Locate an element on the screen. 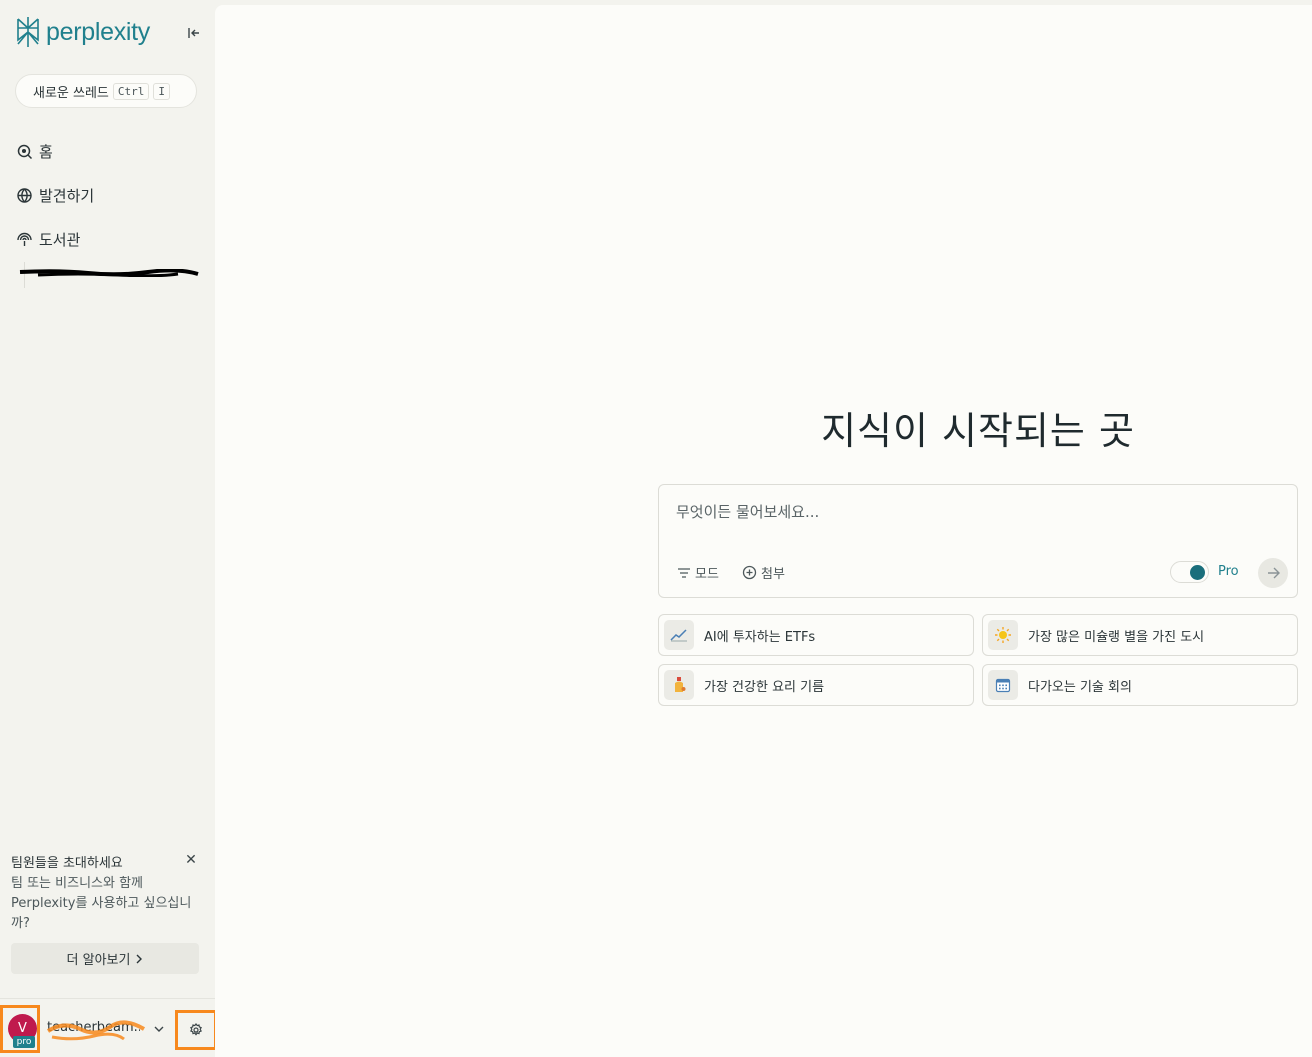  sidebar-item-label: 홈 is located at coordinates (46, 152).